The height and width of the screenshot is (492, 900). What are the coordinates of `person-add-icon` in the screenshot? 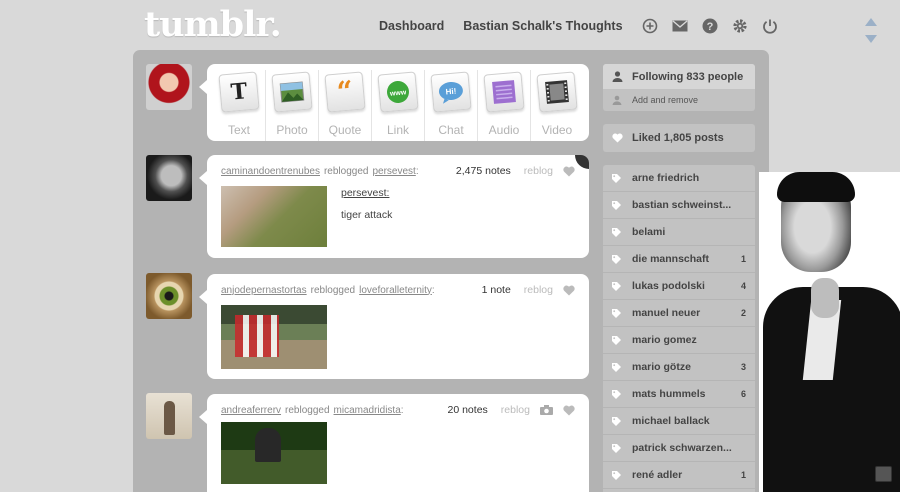 It's located at (617, 100).